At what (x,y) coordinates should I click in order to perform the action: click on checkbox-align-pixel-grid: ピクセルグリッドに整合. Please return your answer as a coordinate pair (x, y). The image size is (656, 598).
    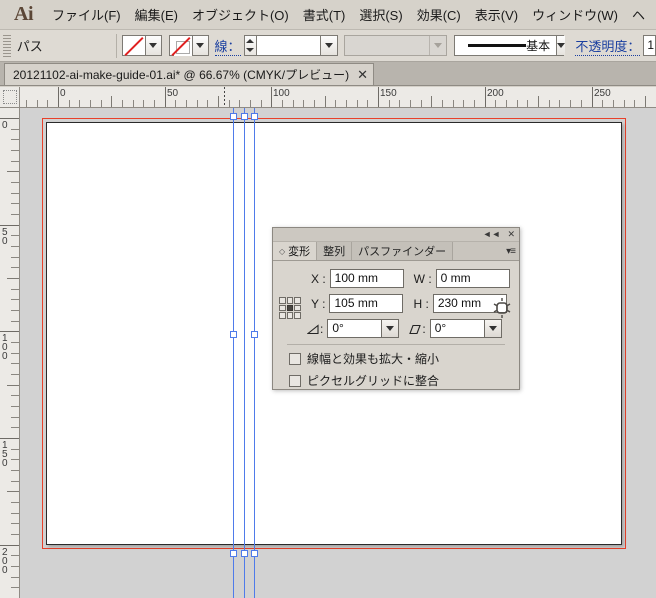
    Looking at the image, I should click on (396, 378).